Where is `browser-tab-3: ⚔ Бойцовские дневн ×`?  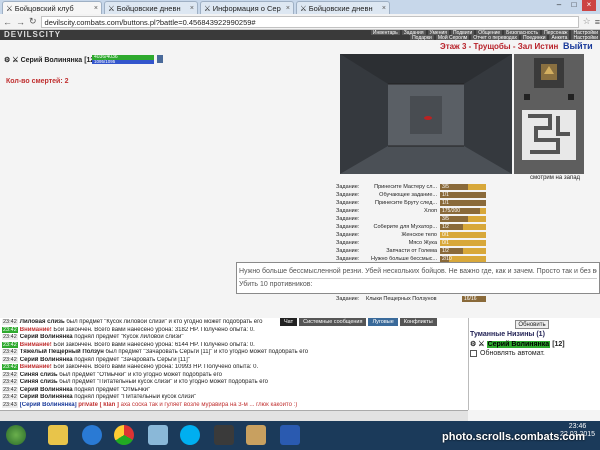 browser-tab-3: ⚔ Бойцовские дневн × is located at coordinates (343, 7).